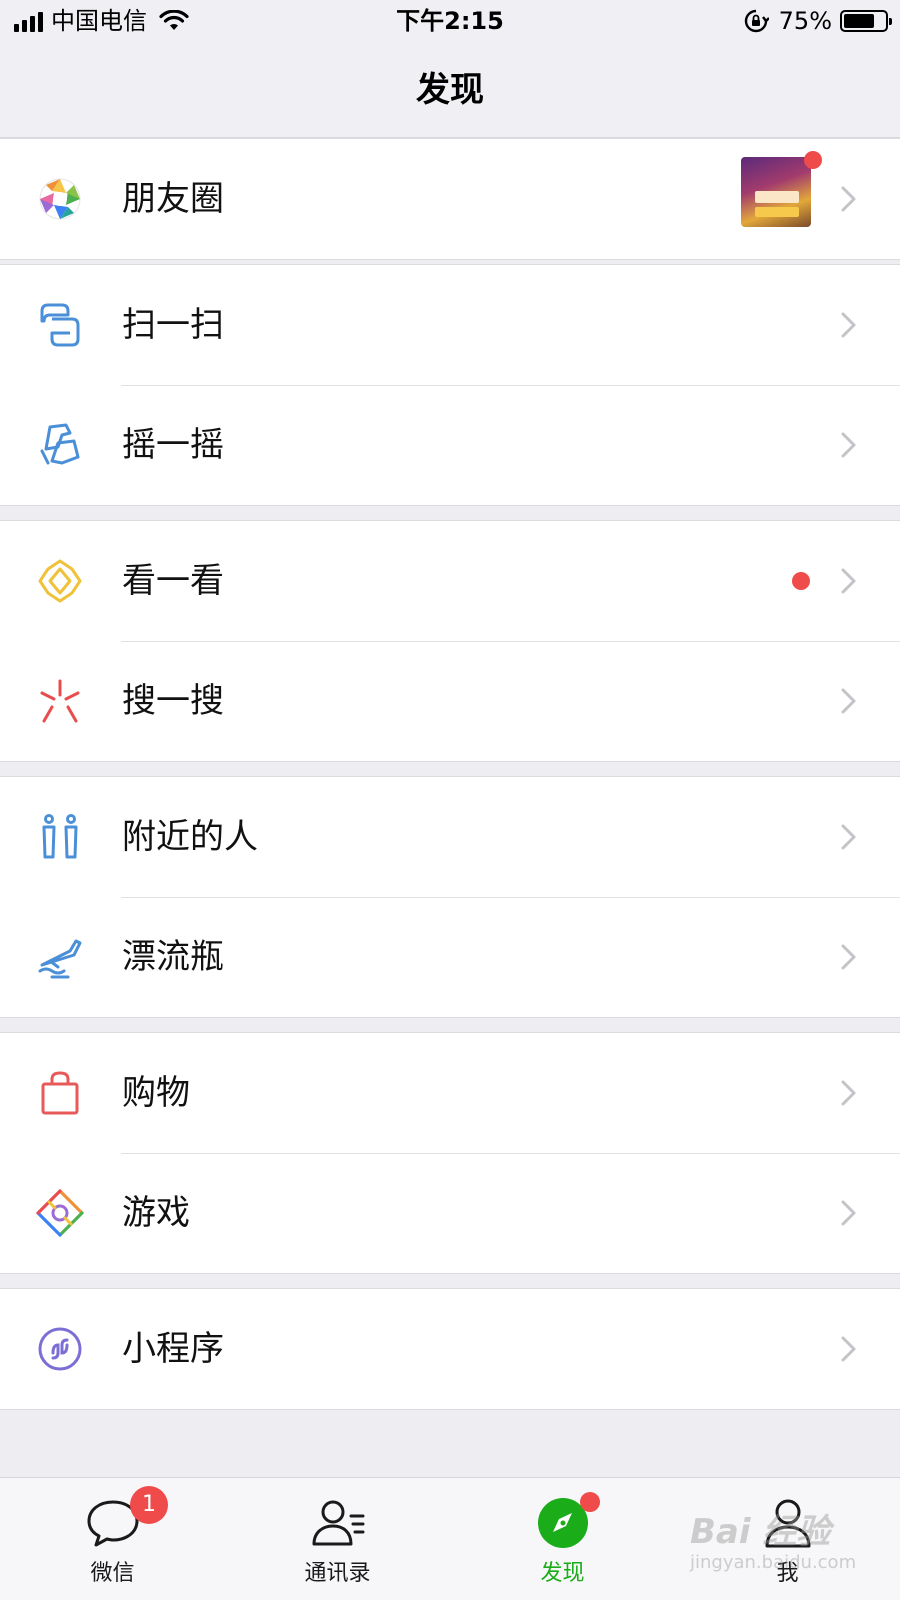  What do you see at coordinates (156, 1213) in the screenshot?
I see `menu-item-label: 游戏` at bounding box center [156, 1213].